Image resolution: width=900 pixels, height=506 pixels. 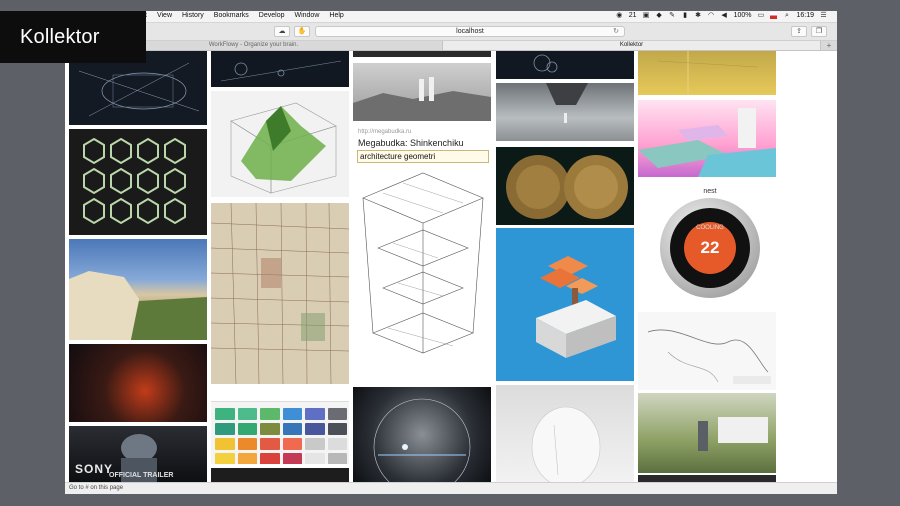 I want to click on image-tile-dark, so click(x=280, y=475).